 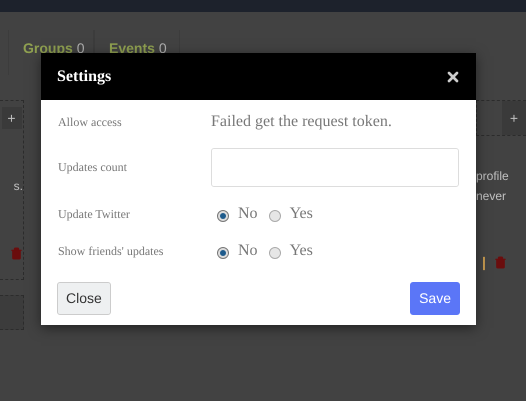 I want to click on field-label: Update Twitter, so click(x=94, y=214).